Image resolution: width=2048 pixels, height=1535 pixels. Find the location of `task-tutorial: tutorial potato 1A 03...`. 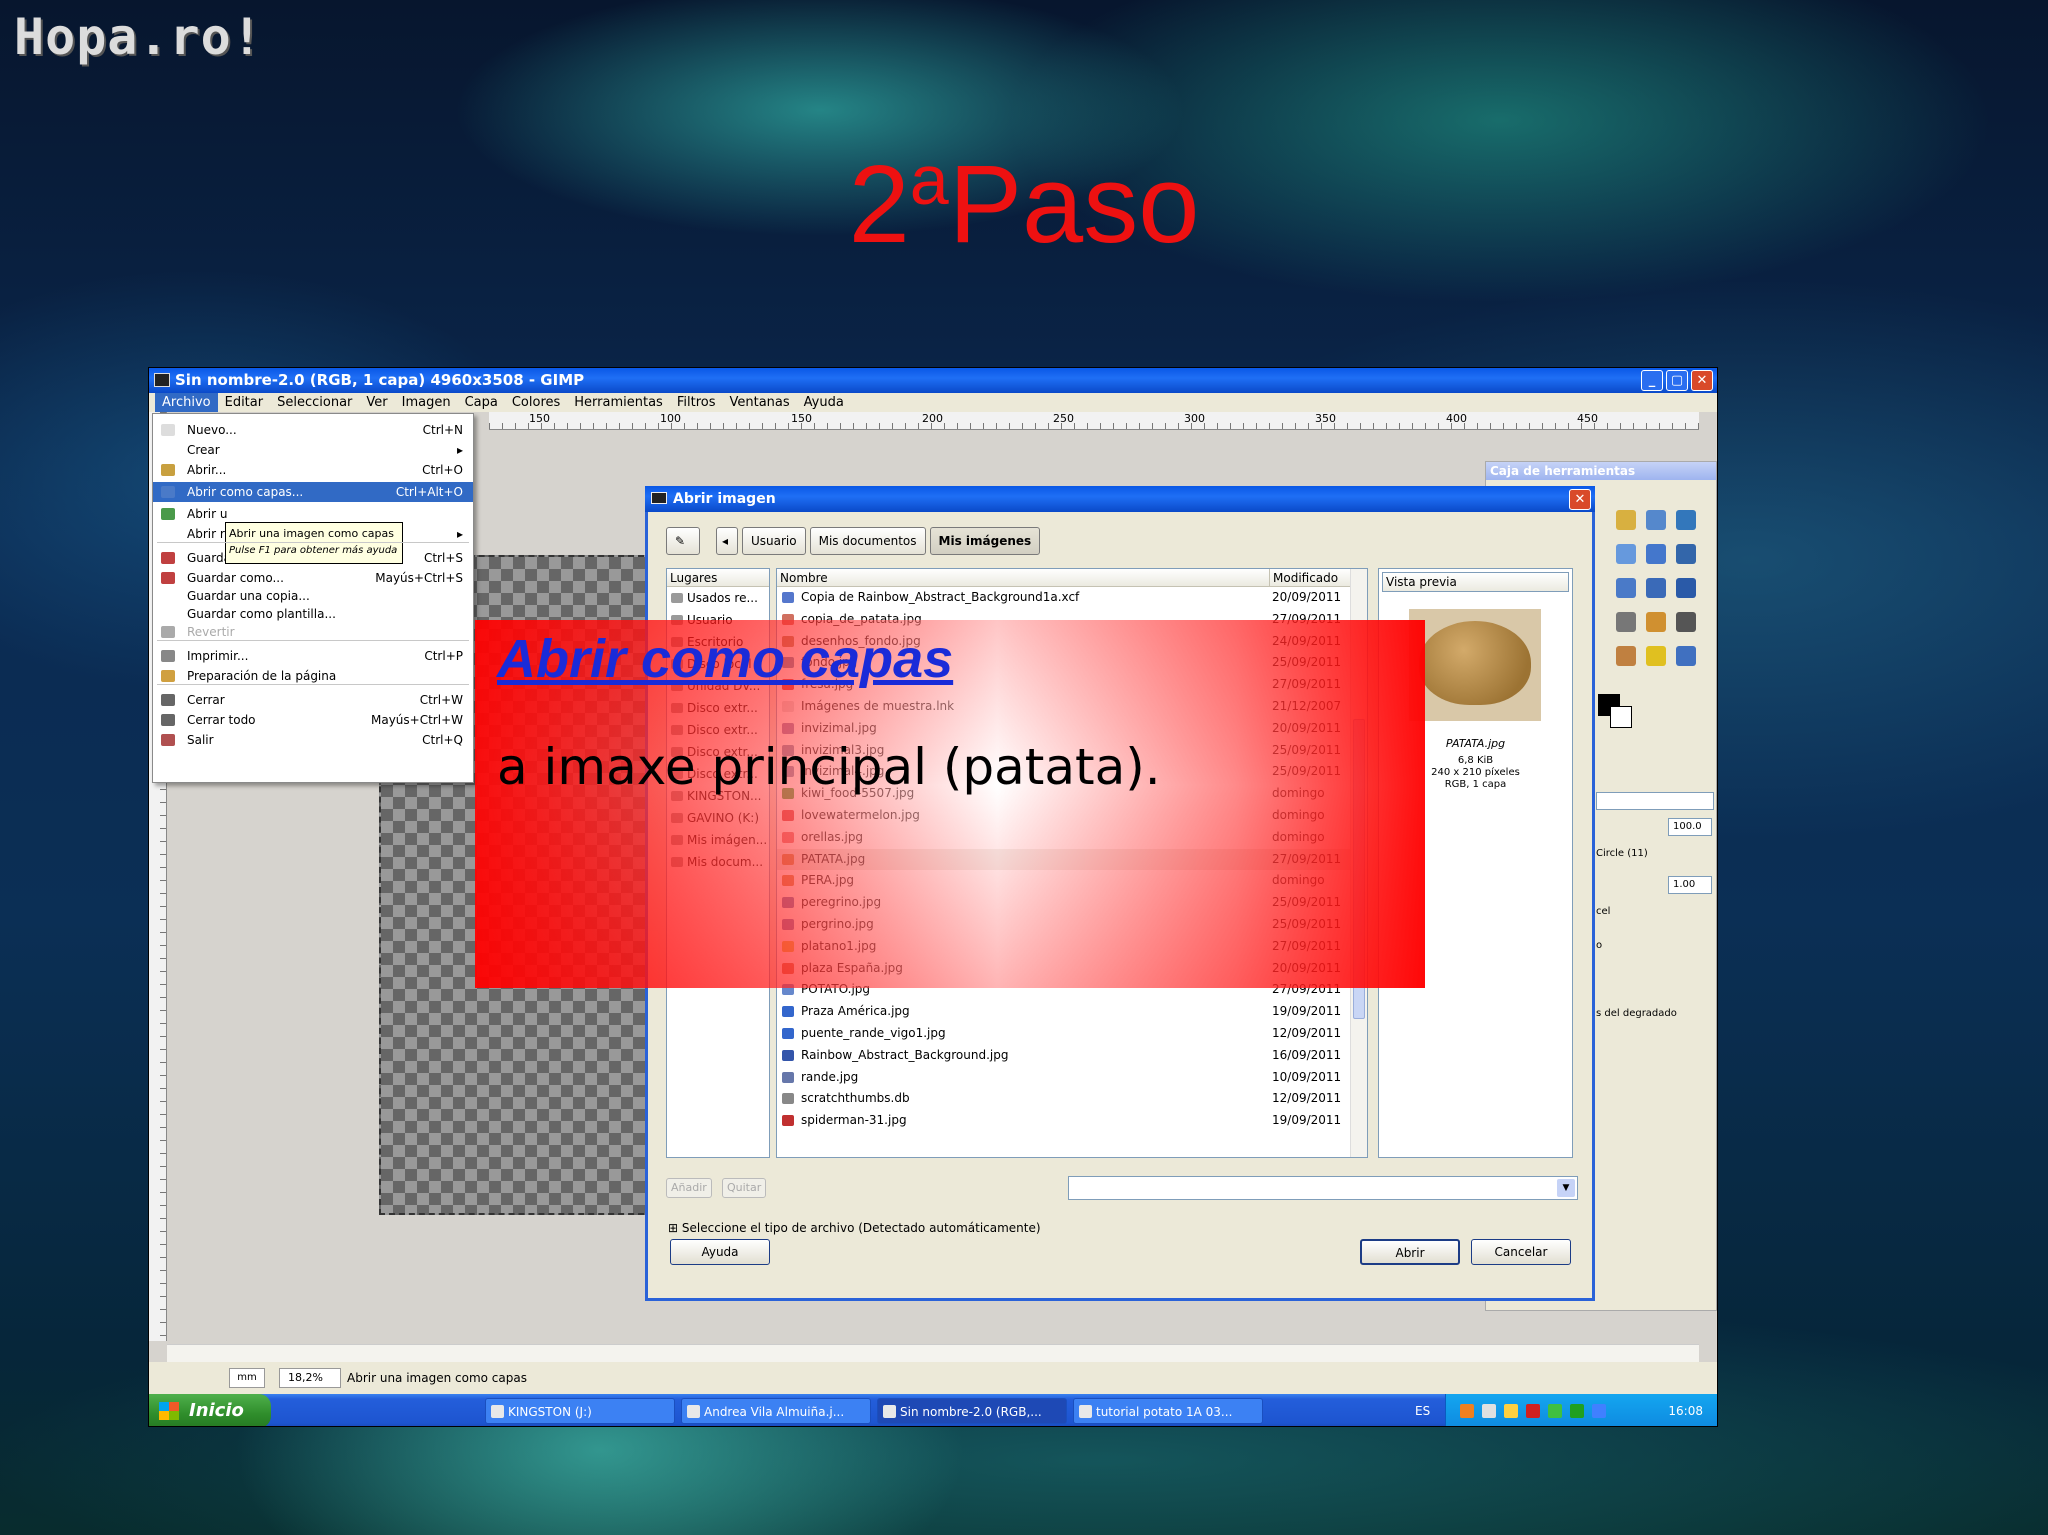

task-tutorial: tutorial potato 1A 03... is located at coordinates (1168, 1411).